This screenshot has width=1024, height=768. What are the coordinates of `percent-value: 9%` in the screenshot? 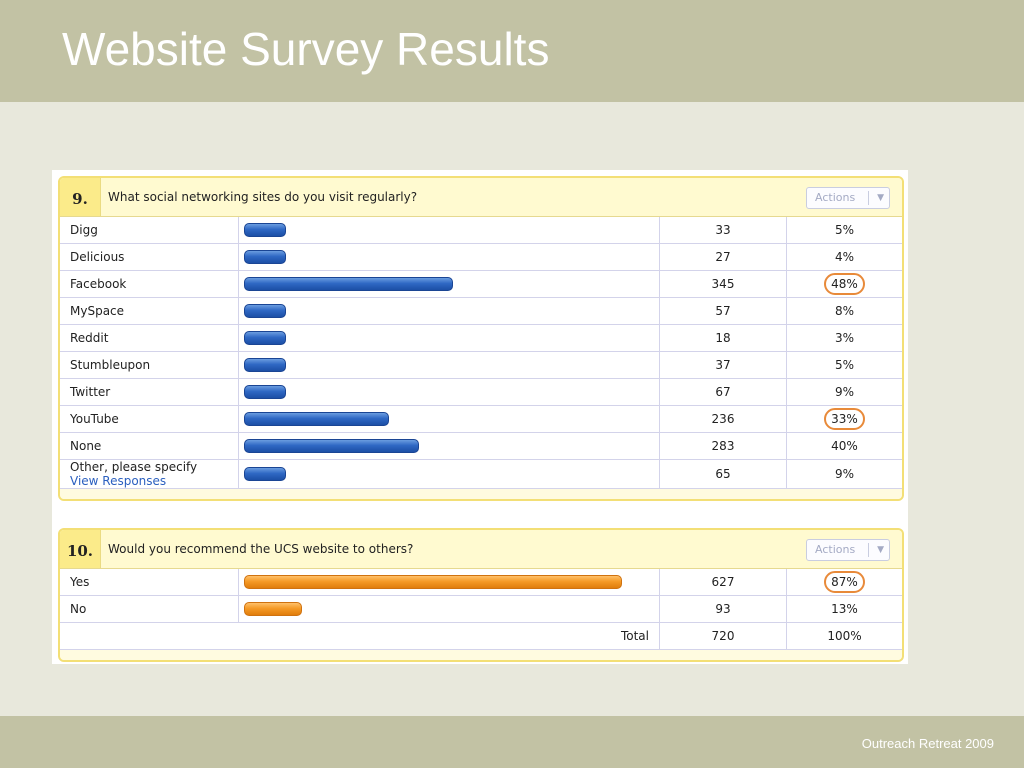 It's located at (844, 474).